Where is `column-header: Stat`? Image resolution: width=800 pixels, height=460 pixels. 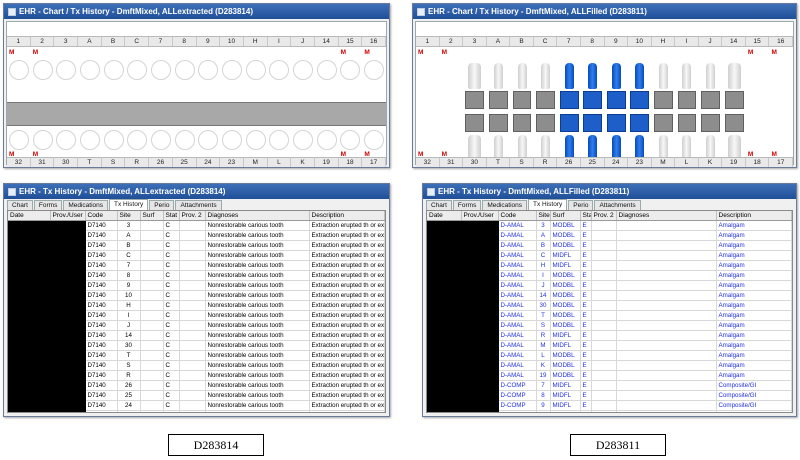 column-header: Stat is located at coordinates (586, 216).